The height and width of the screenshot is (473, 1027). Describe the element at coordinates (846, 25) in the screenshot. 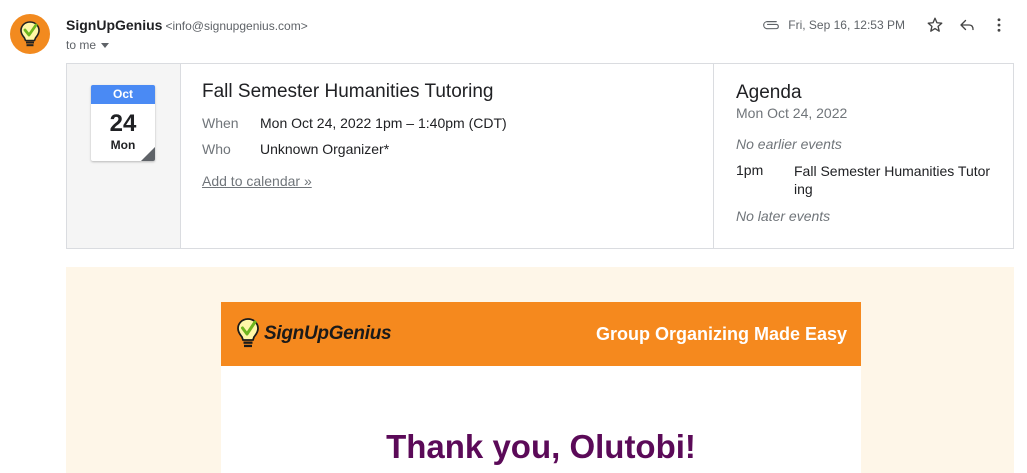

I see `message-timestamp: Fri, Sep 16, 12:53 PM` at that location.